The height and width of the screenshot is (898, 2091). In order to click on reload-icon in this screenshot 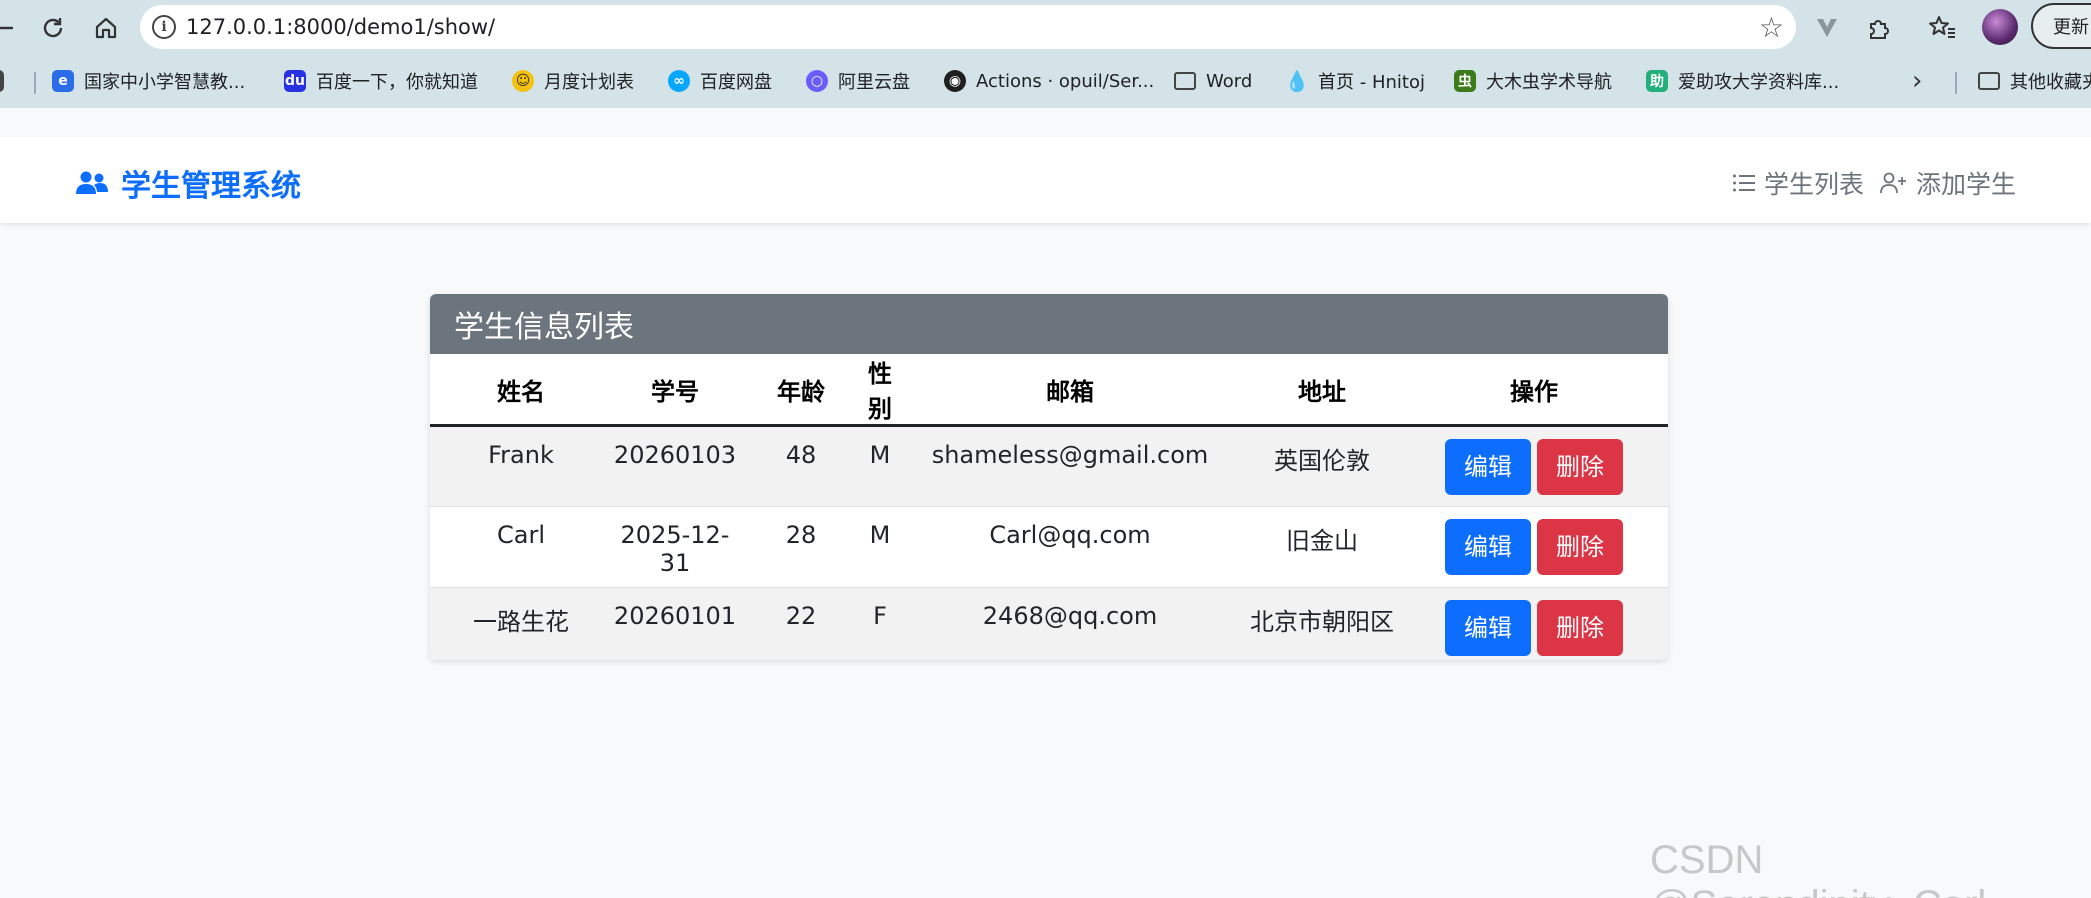, I will do `click(53, 28)`.